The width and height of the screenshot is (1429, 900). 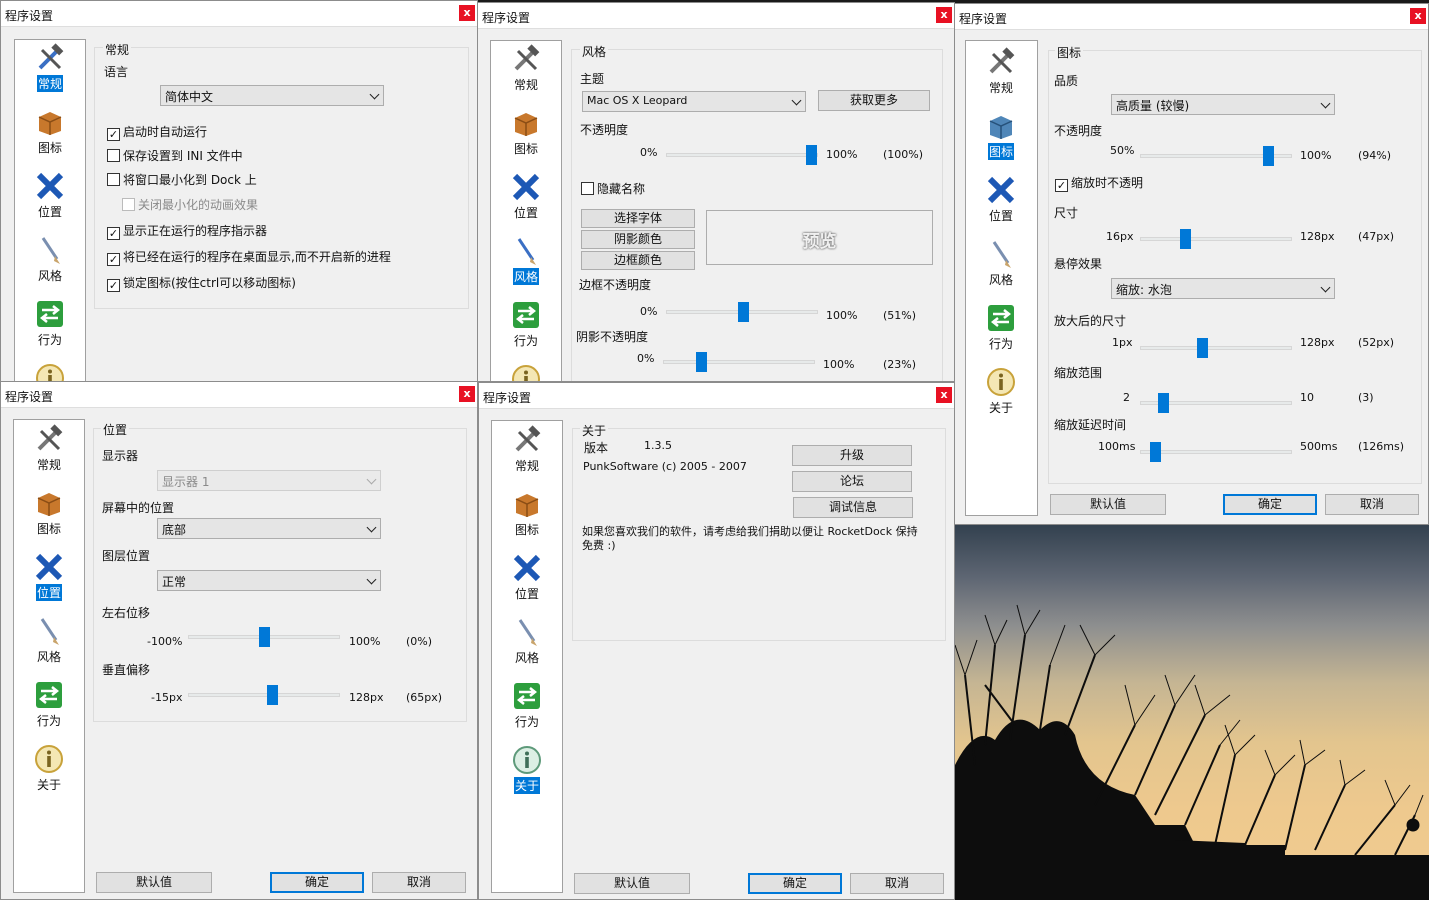 What do you see at coordinates (613, 188) in the screenshot?
I see `hide-labels-checkbox: 隐藏名称` at bounding box center [613, 188].